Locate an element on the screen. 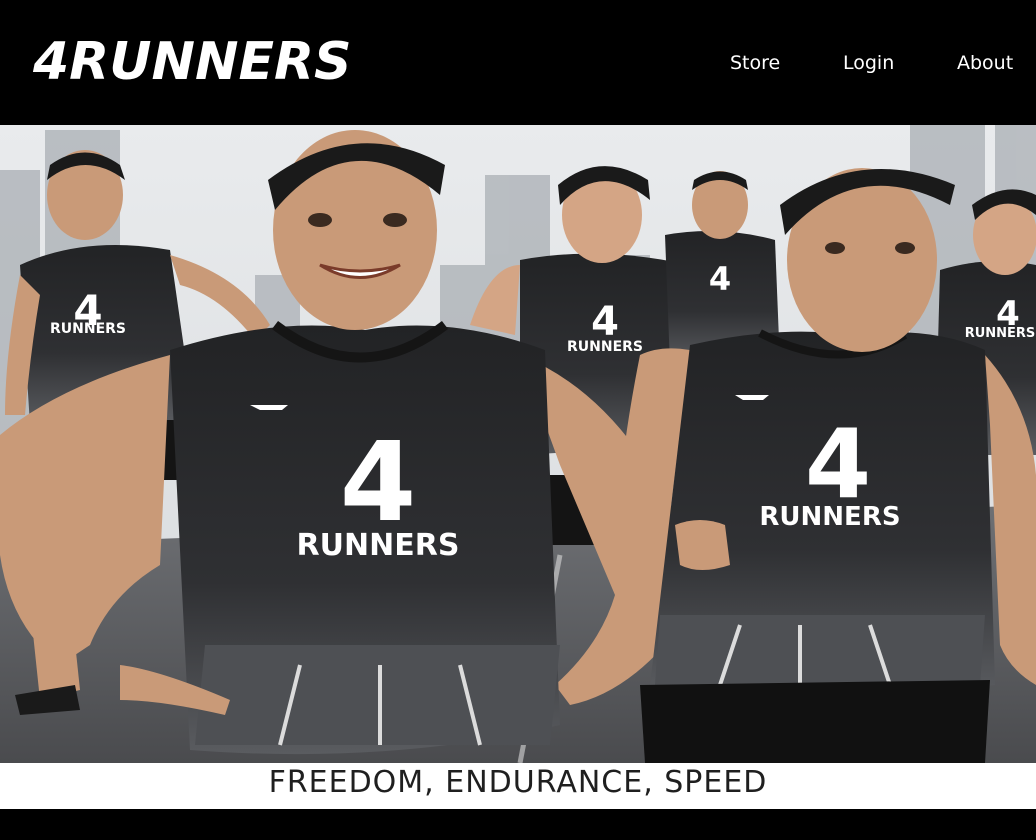  brand-logo: 4RUNNERS is located at coordinates (192, 62).